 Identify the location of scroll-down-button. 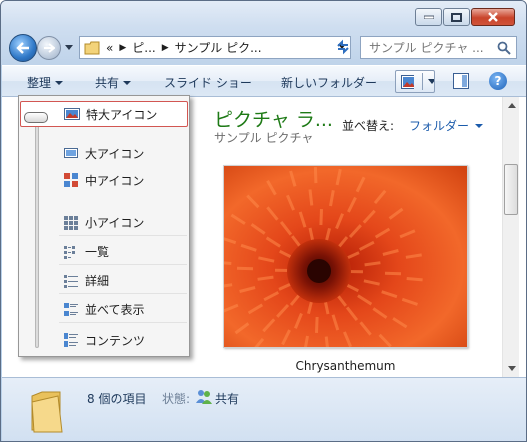
(511, 368).